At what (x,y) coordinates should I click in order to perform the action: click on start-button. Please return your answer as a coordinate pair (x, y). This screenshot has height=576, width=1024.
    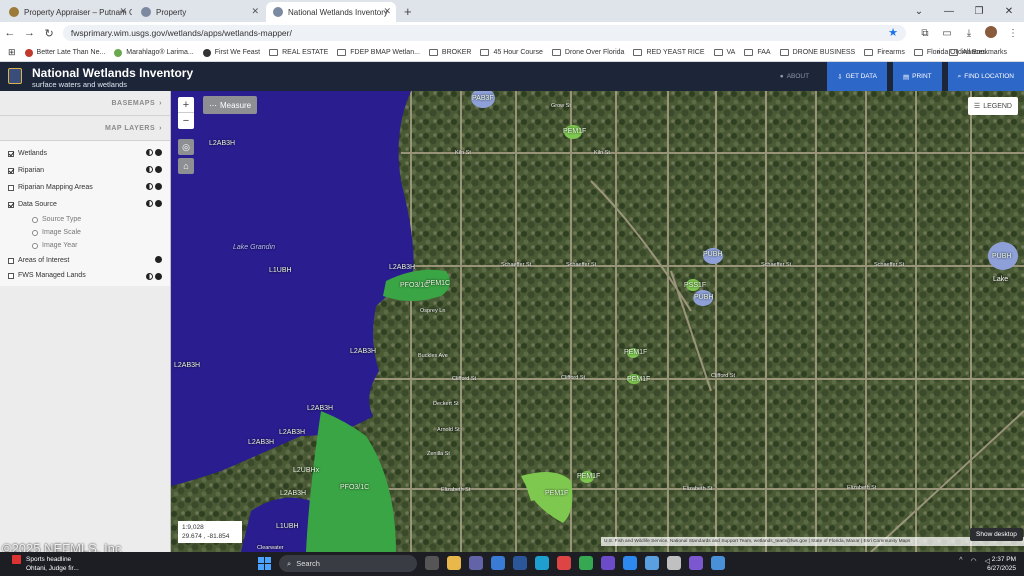
    Looking at the image, I should click on (264, 563).